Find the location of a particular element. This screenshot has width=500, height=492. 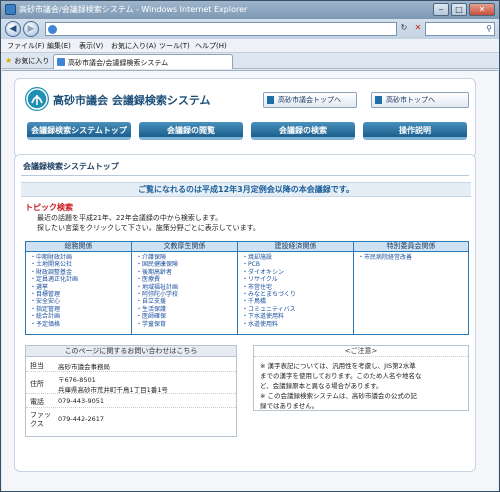

minimize-button: ‒ is located at coordinates (441, 9).